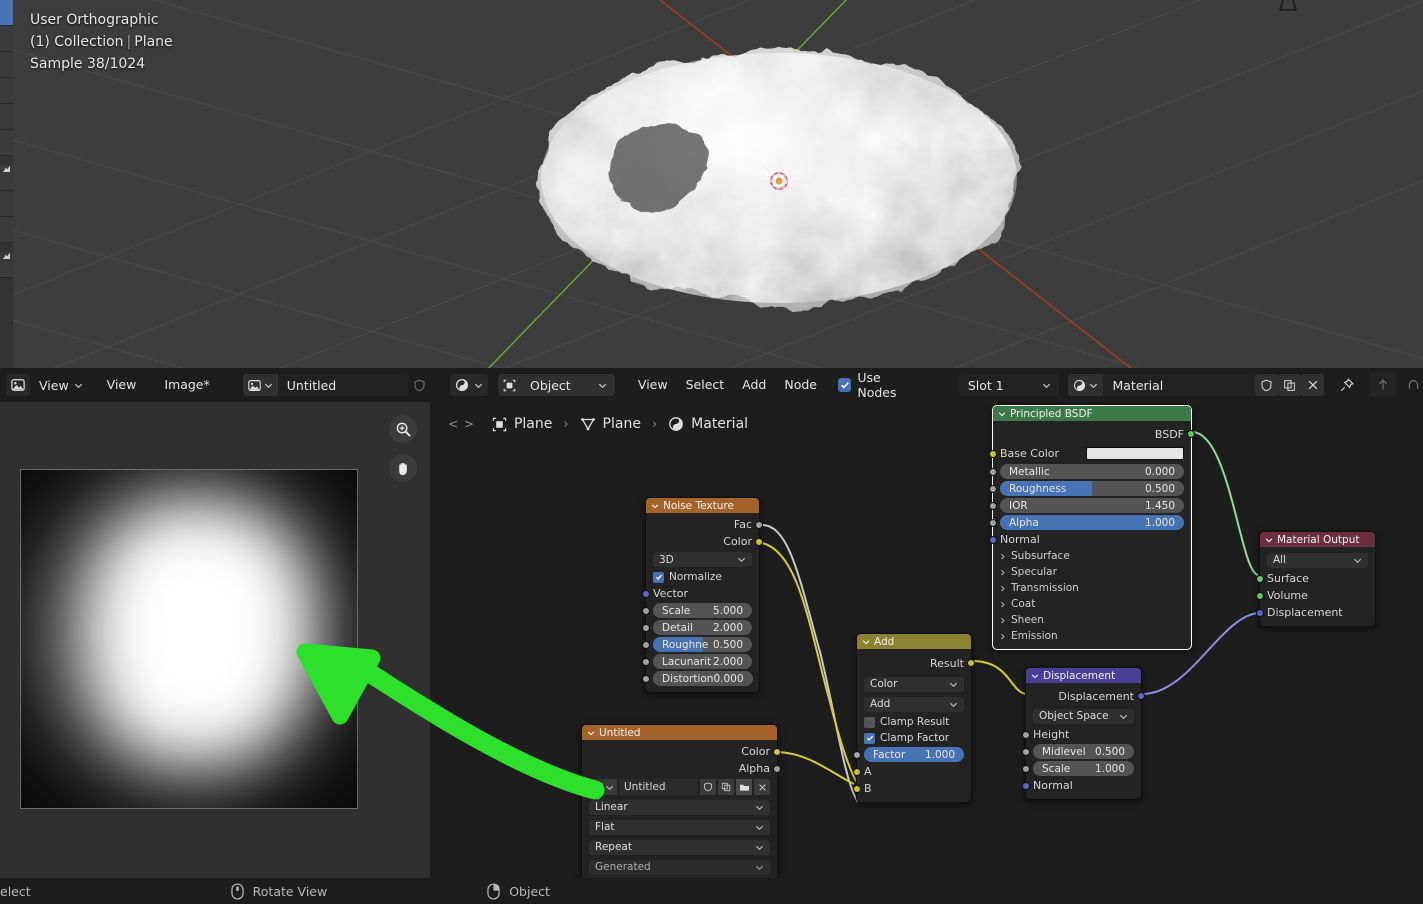 This screenshot has height=904, width=1423. I want to click on use-nodes-checkbox: Use Nodes, so click(879, 385).